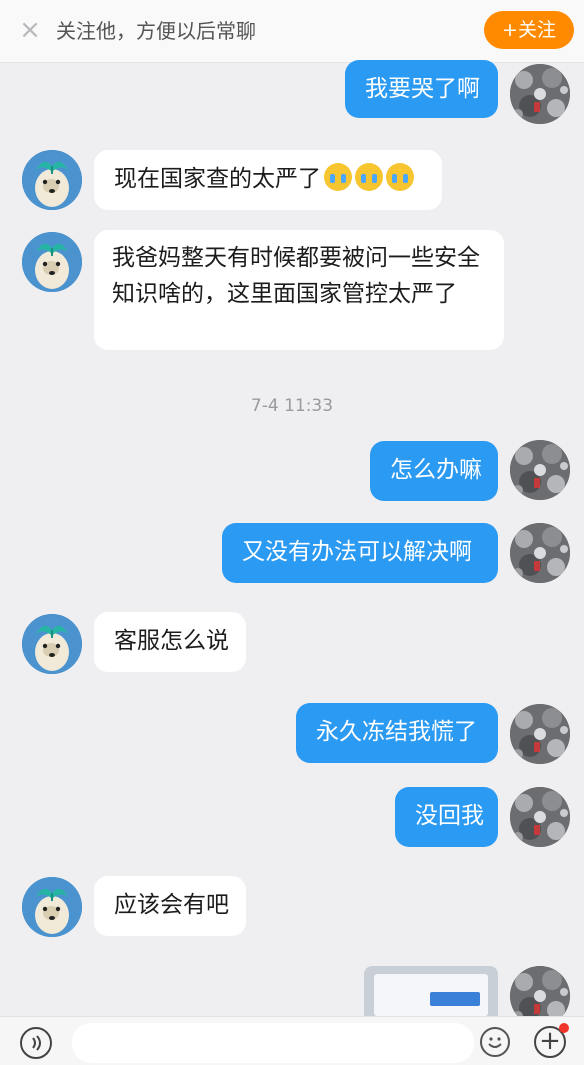 Image resolution: width=584 pixels, height=1065 pixels. I want to click on outgoing-message-bubble: 永久冻结我慌了, so click(397, 733).